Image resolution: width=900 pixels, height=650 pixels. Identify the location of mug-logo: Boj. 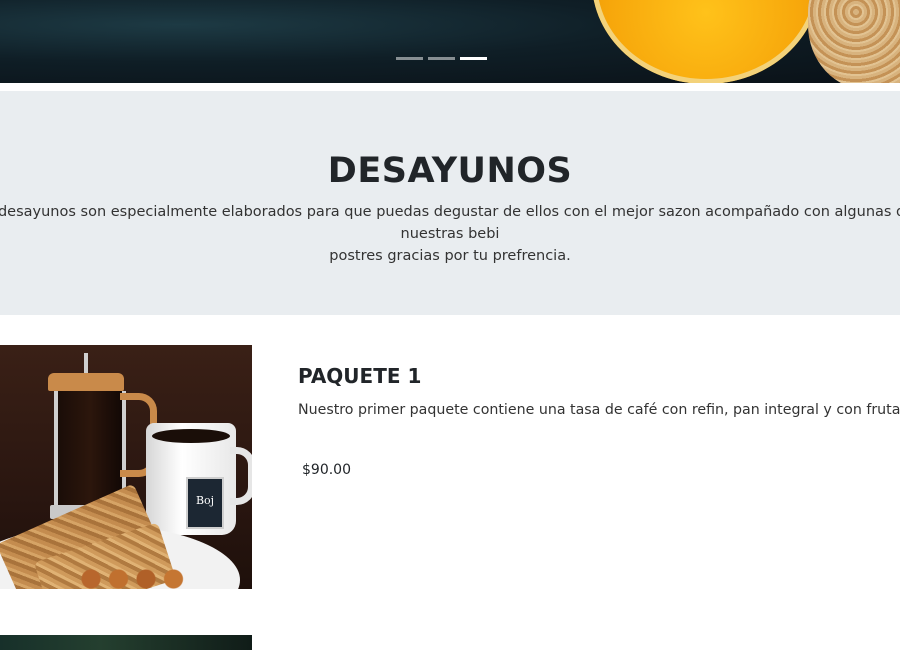
(205, 503).